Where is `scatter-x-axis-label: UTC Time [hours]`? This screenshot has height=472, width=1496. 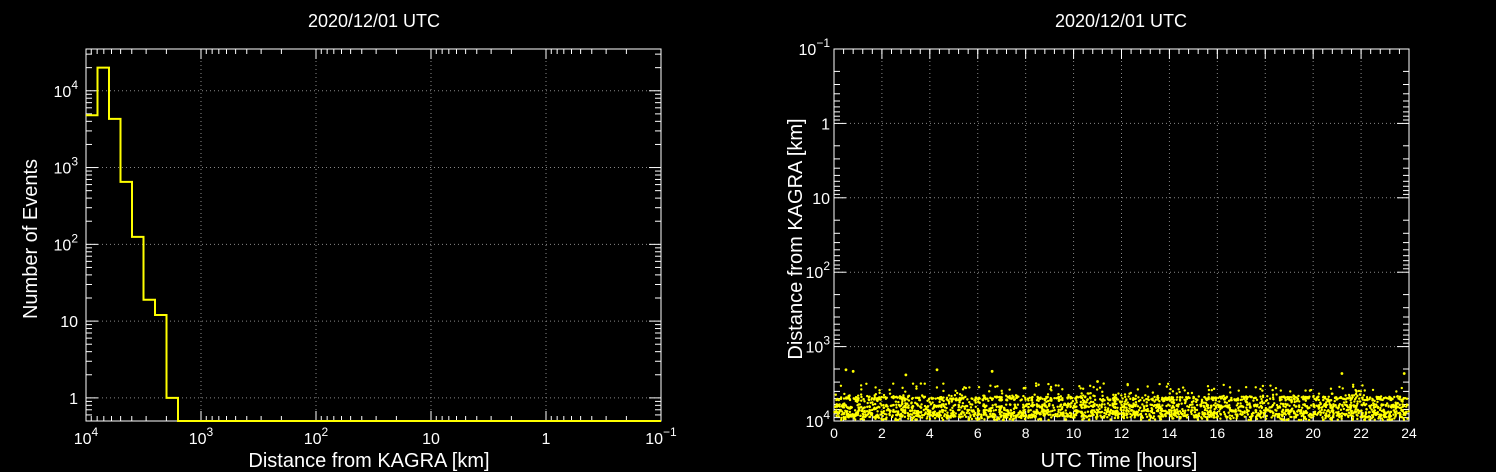
scatter-x-axis-label: UTC Time [hours] is located at coordinates (1119, 461).